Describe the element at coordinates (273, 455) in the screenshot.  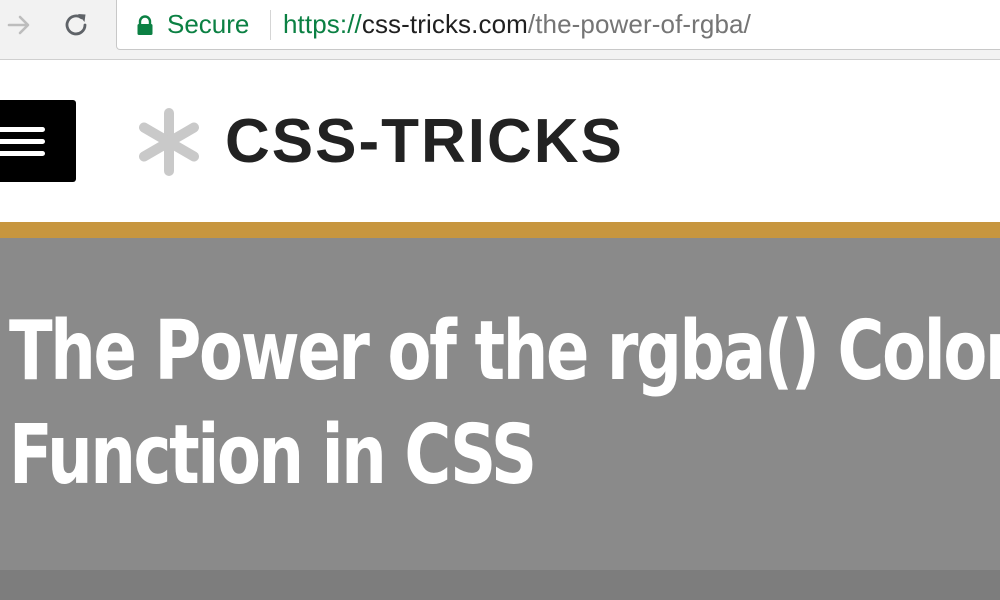
I see `article-title-line-2: Function in CSS` at that location.